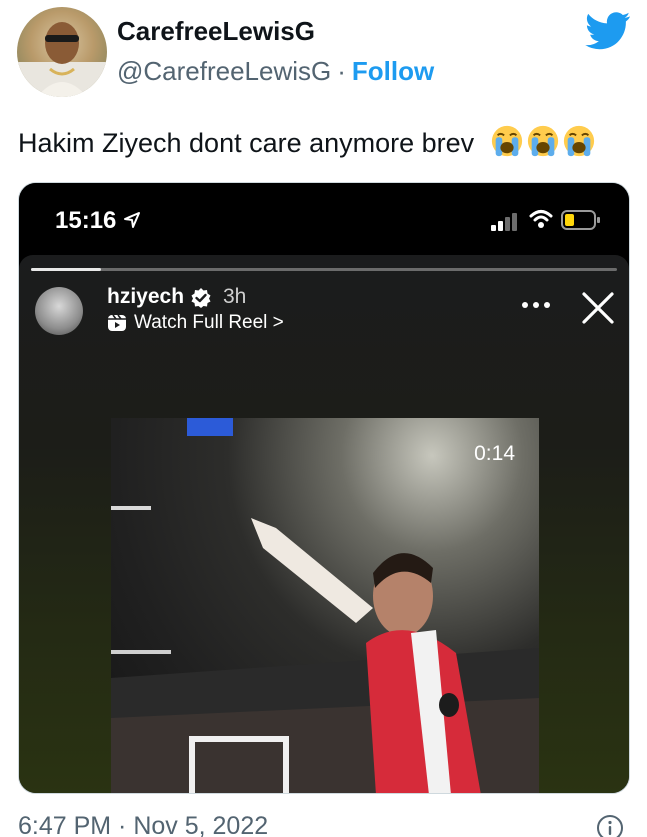 Image resolution: width=647 pixels, height=837 pixels. What do you see at coordinates (610, 825) in the screenshot?
I see `info-icon` at bounding box center [610, 825].